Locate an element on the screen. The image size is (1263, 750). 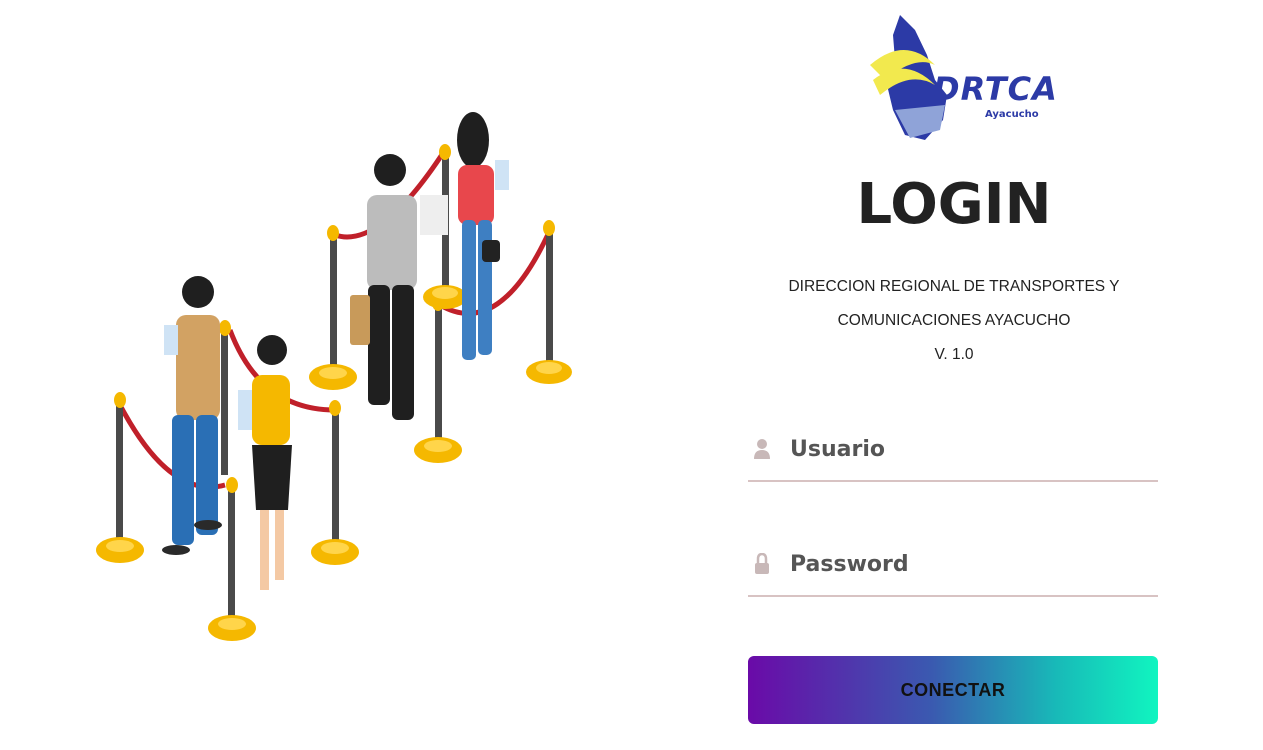
connect-button: CONECTAR is located at coordinates (953, 690).